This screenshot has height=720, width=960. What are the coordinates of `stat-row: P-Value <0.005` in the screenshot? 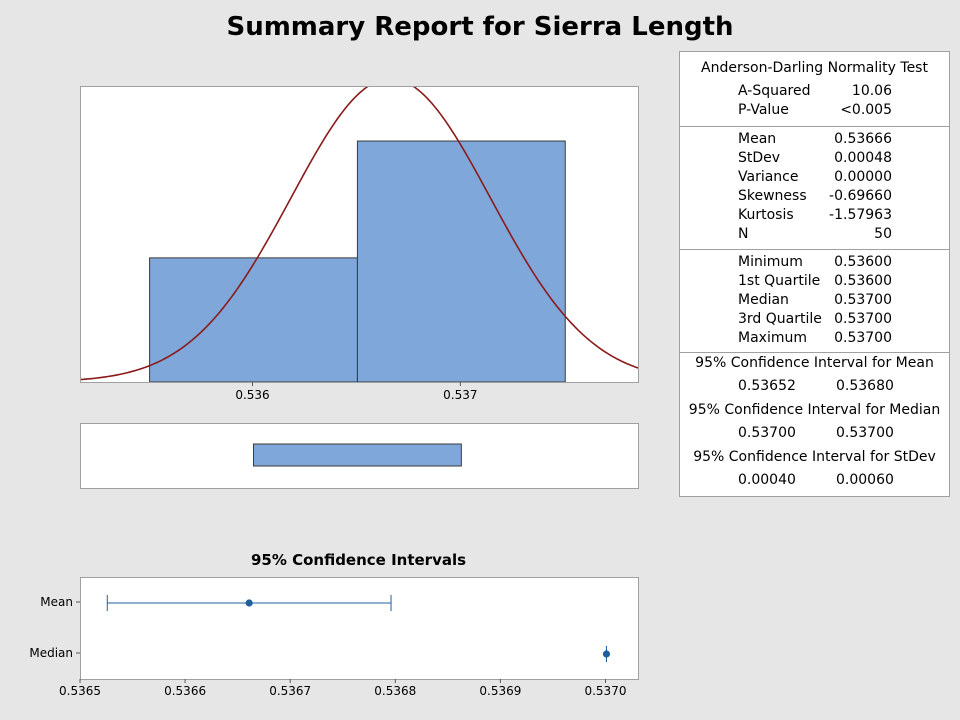 It's located at (814, 111).